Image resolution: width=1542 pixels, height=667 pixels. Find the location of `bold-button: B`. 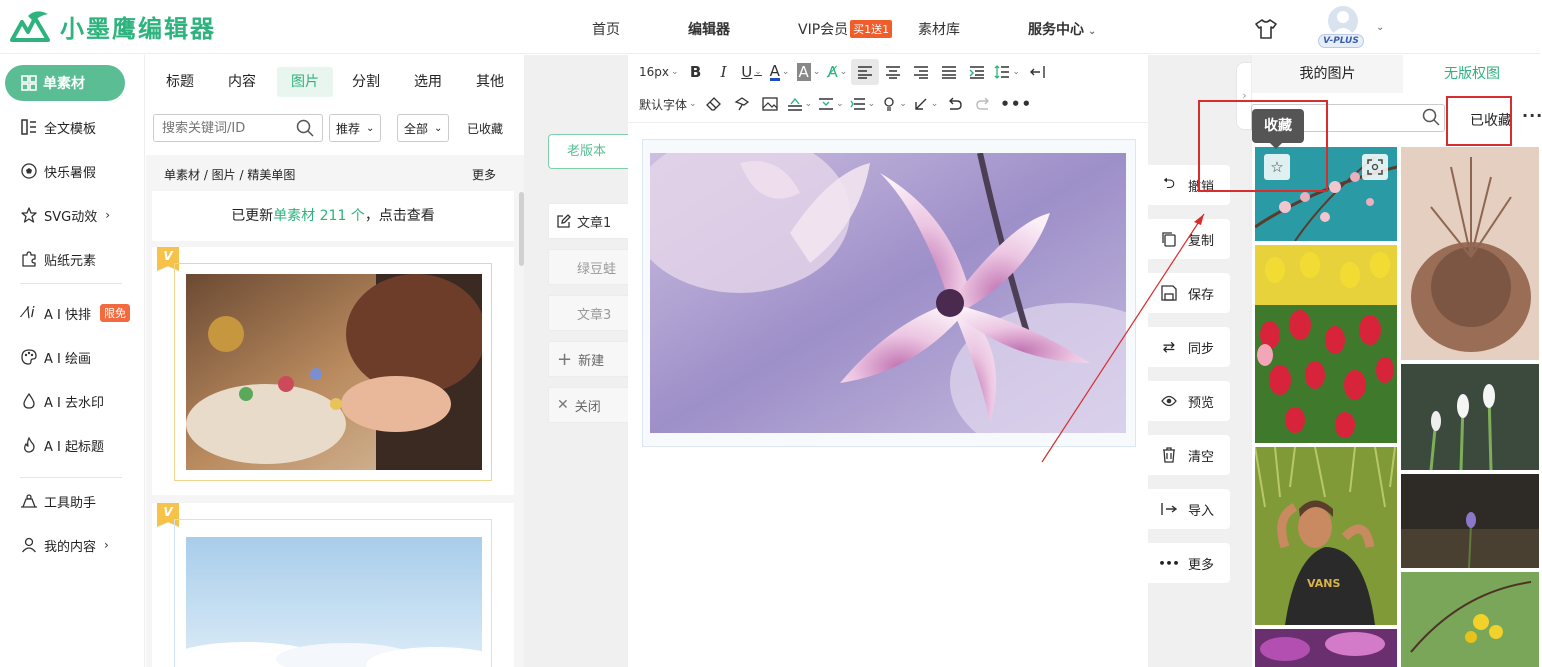

bold-button: B is located at coordinates (696, 72).